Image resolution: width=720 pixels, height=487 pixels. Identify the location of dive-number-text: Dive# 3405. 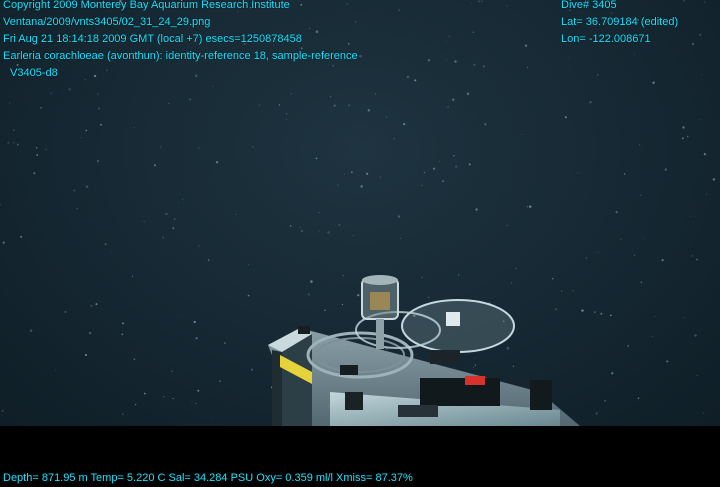
(589, 5).